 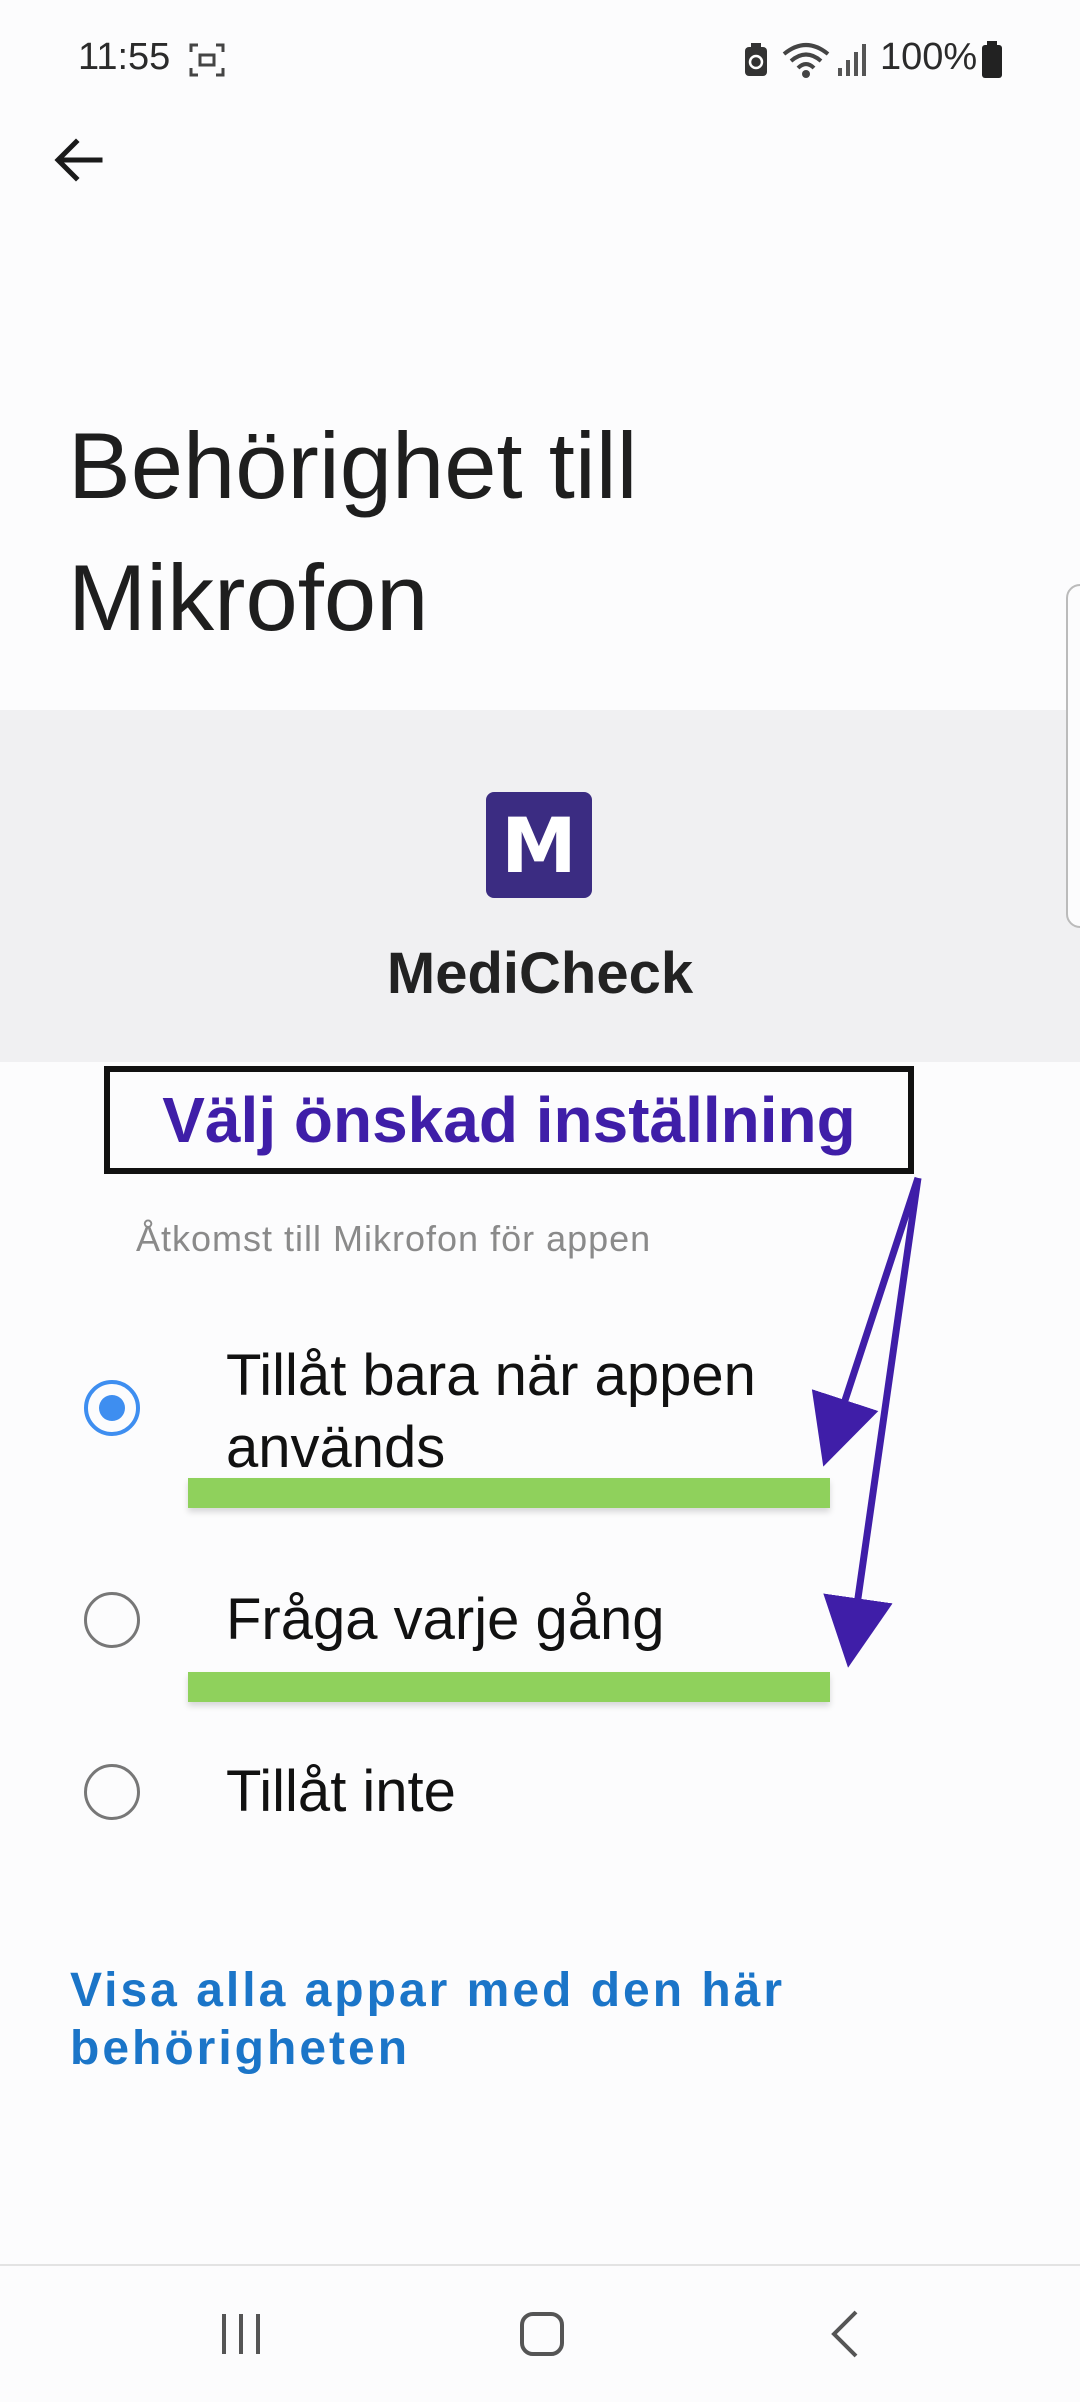 What do you see at coordinates (394, 1238) in the screenshot?
I see `section-label: Åtkomst till Mikrofon för appen` at bounding box center [394, 1238].